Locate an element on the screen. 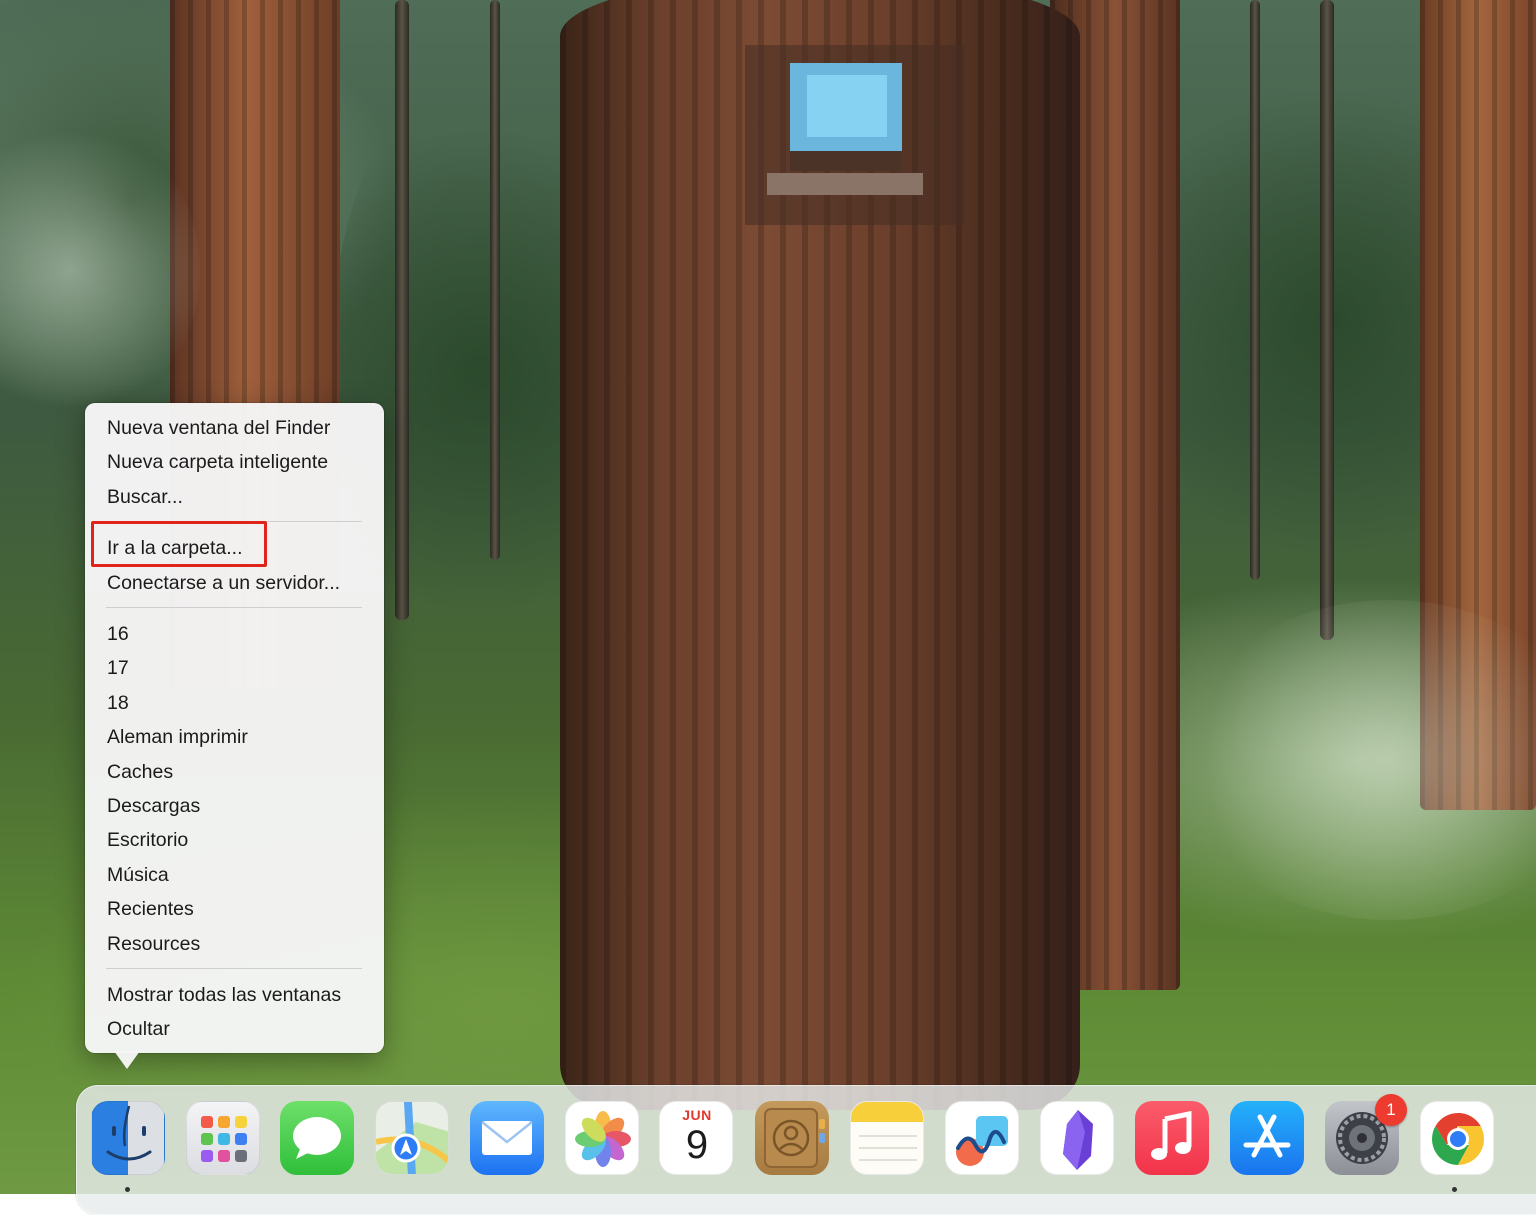 The image size is (1536, 1215). menu-item-show-all-windows: Mostrar todas las ventanas is located at coordinates (224, 995).